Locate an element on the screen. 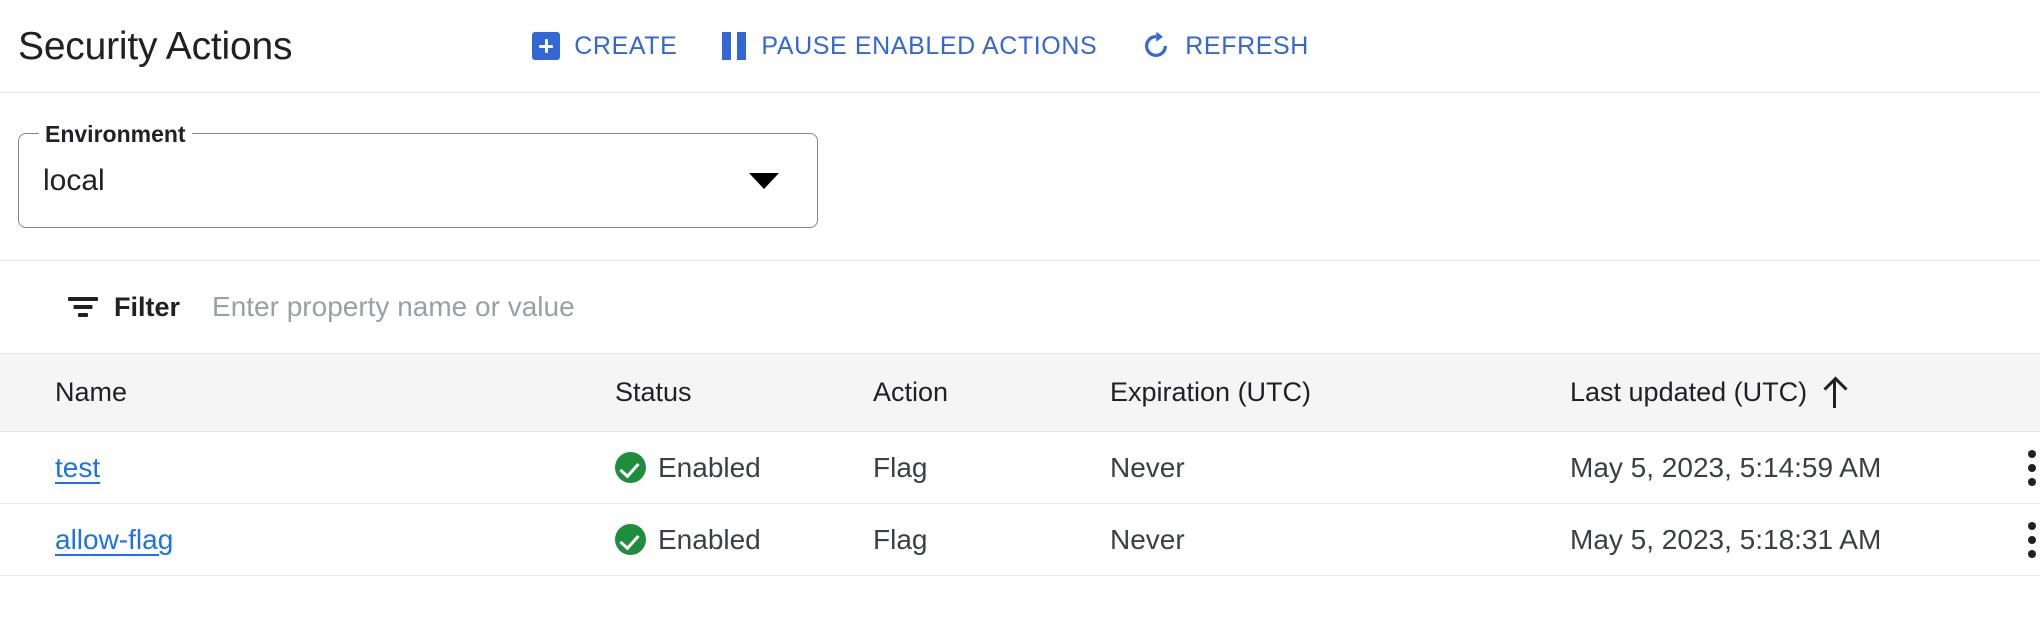 This screenshot has width=2040, height=620. create-button-label: CREATE is located at coordinates (626, 45).